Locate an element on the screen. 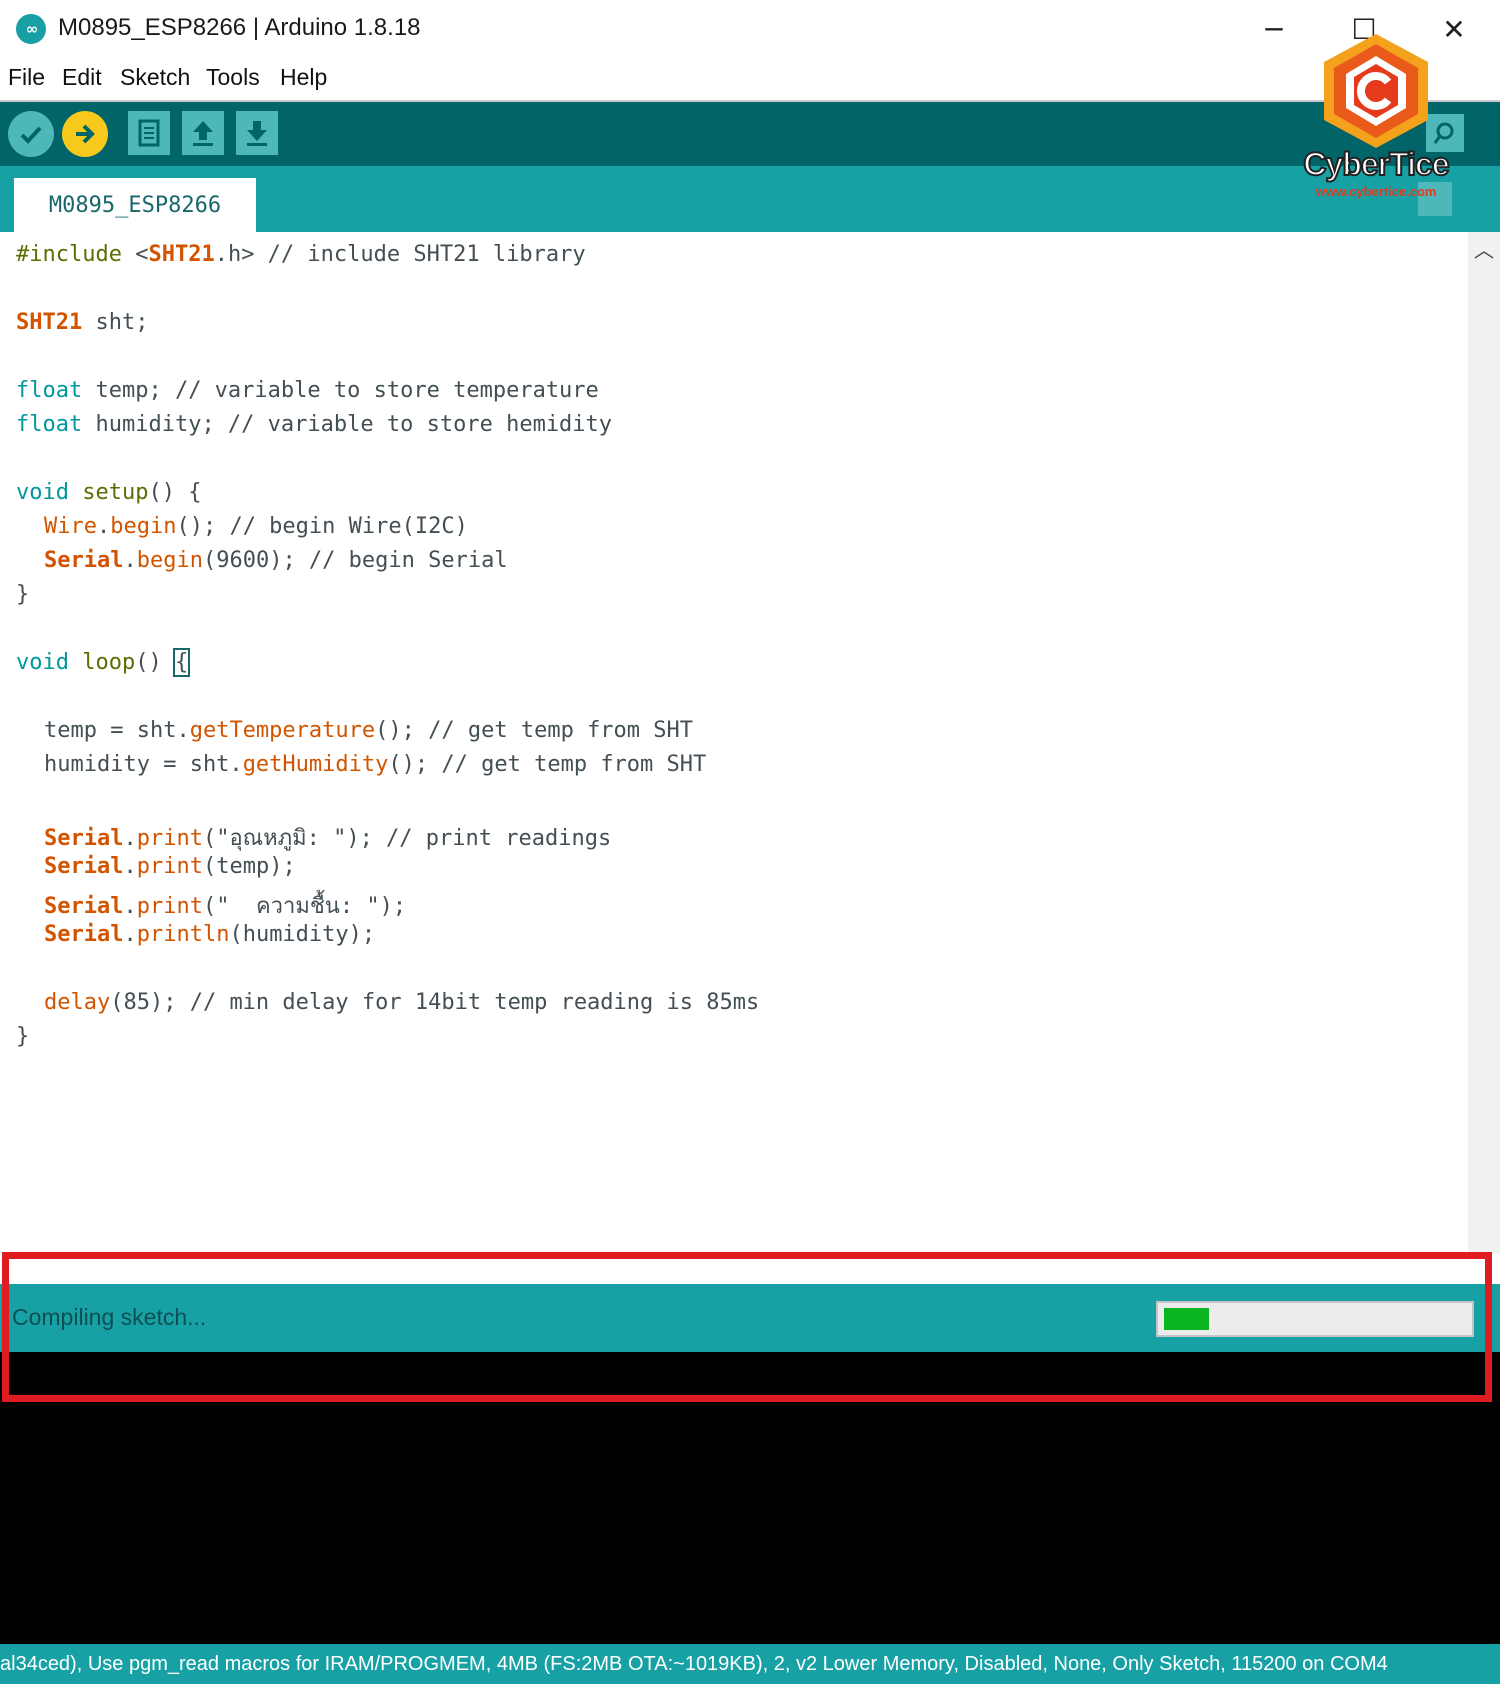 The width and height of the screenshot is (1500, 1684). menu-sketch: Sketch is located at coordinates (155, 77).